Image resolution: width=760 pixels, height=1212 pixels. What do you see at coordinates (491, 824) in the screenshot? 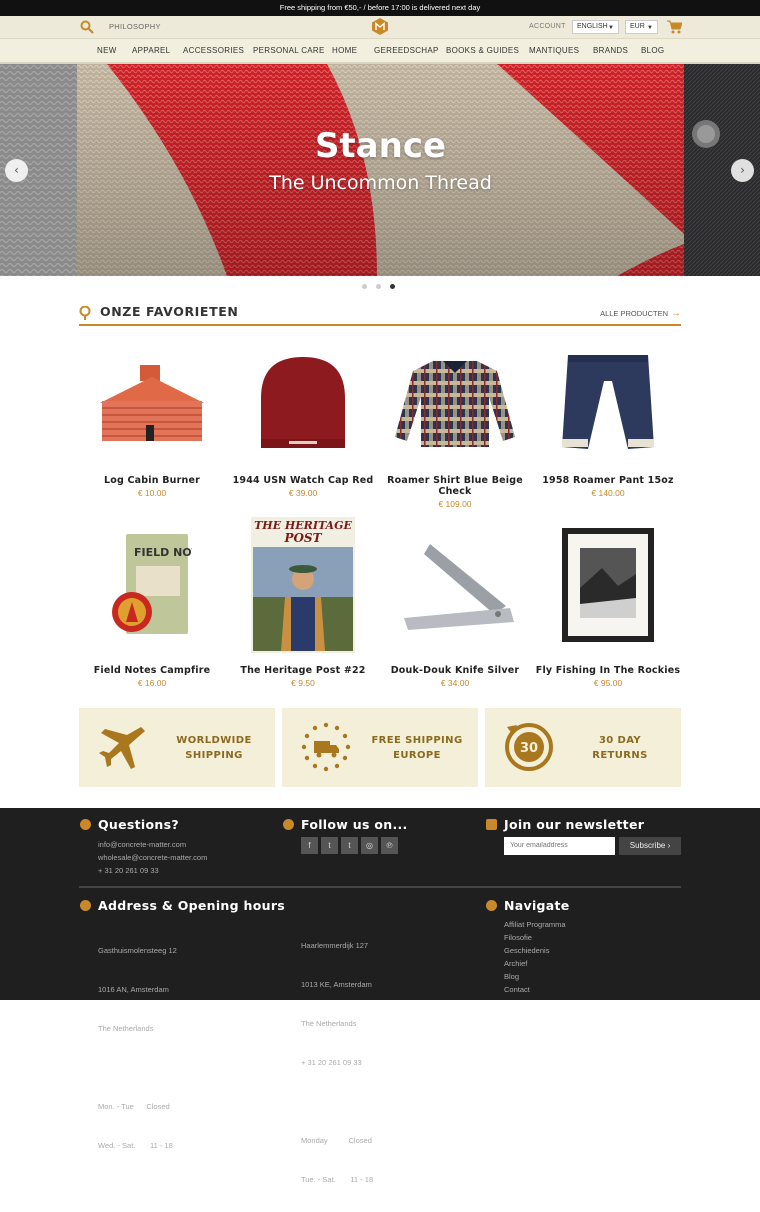
I see `newsletter-icon` at bounding box center [491, 824].